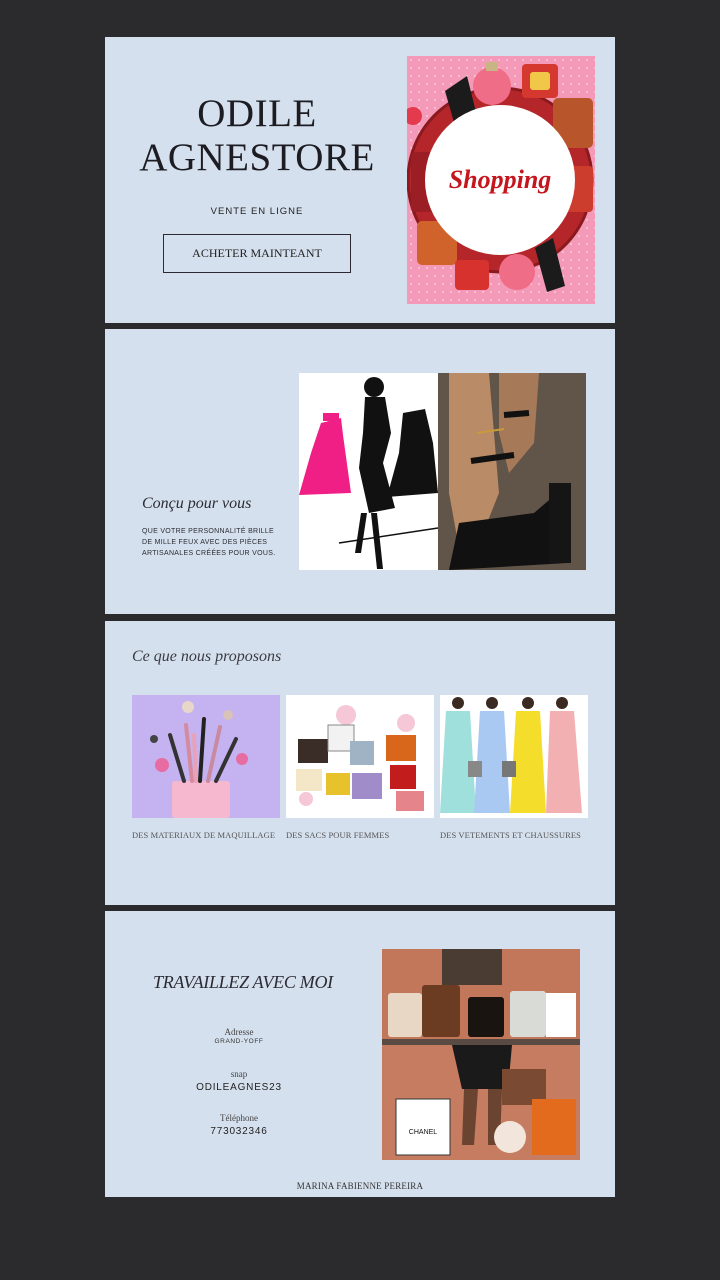  I want to click on bags-image, so click(360, 756).